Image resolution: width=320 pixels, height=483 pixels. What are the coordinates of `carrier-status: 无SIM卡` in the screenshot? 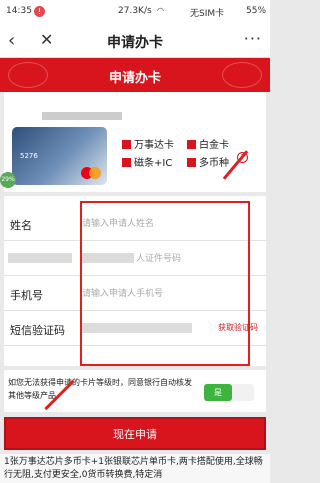 It's located at (207, 14).